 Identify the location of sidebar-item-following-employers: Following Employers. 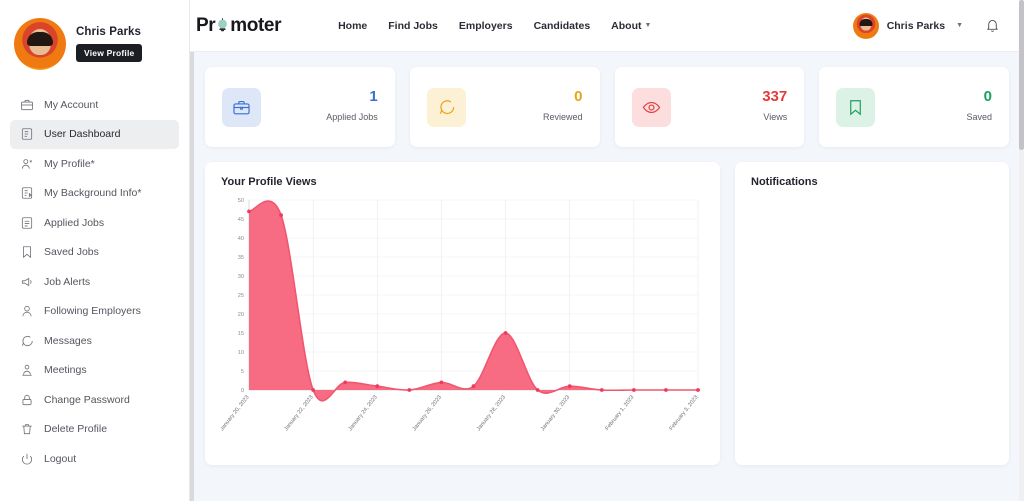
(94, 311).